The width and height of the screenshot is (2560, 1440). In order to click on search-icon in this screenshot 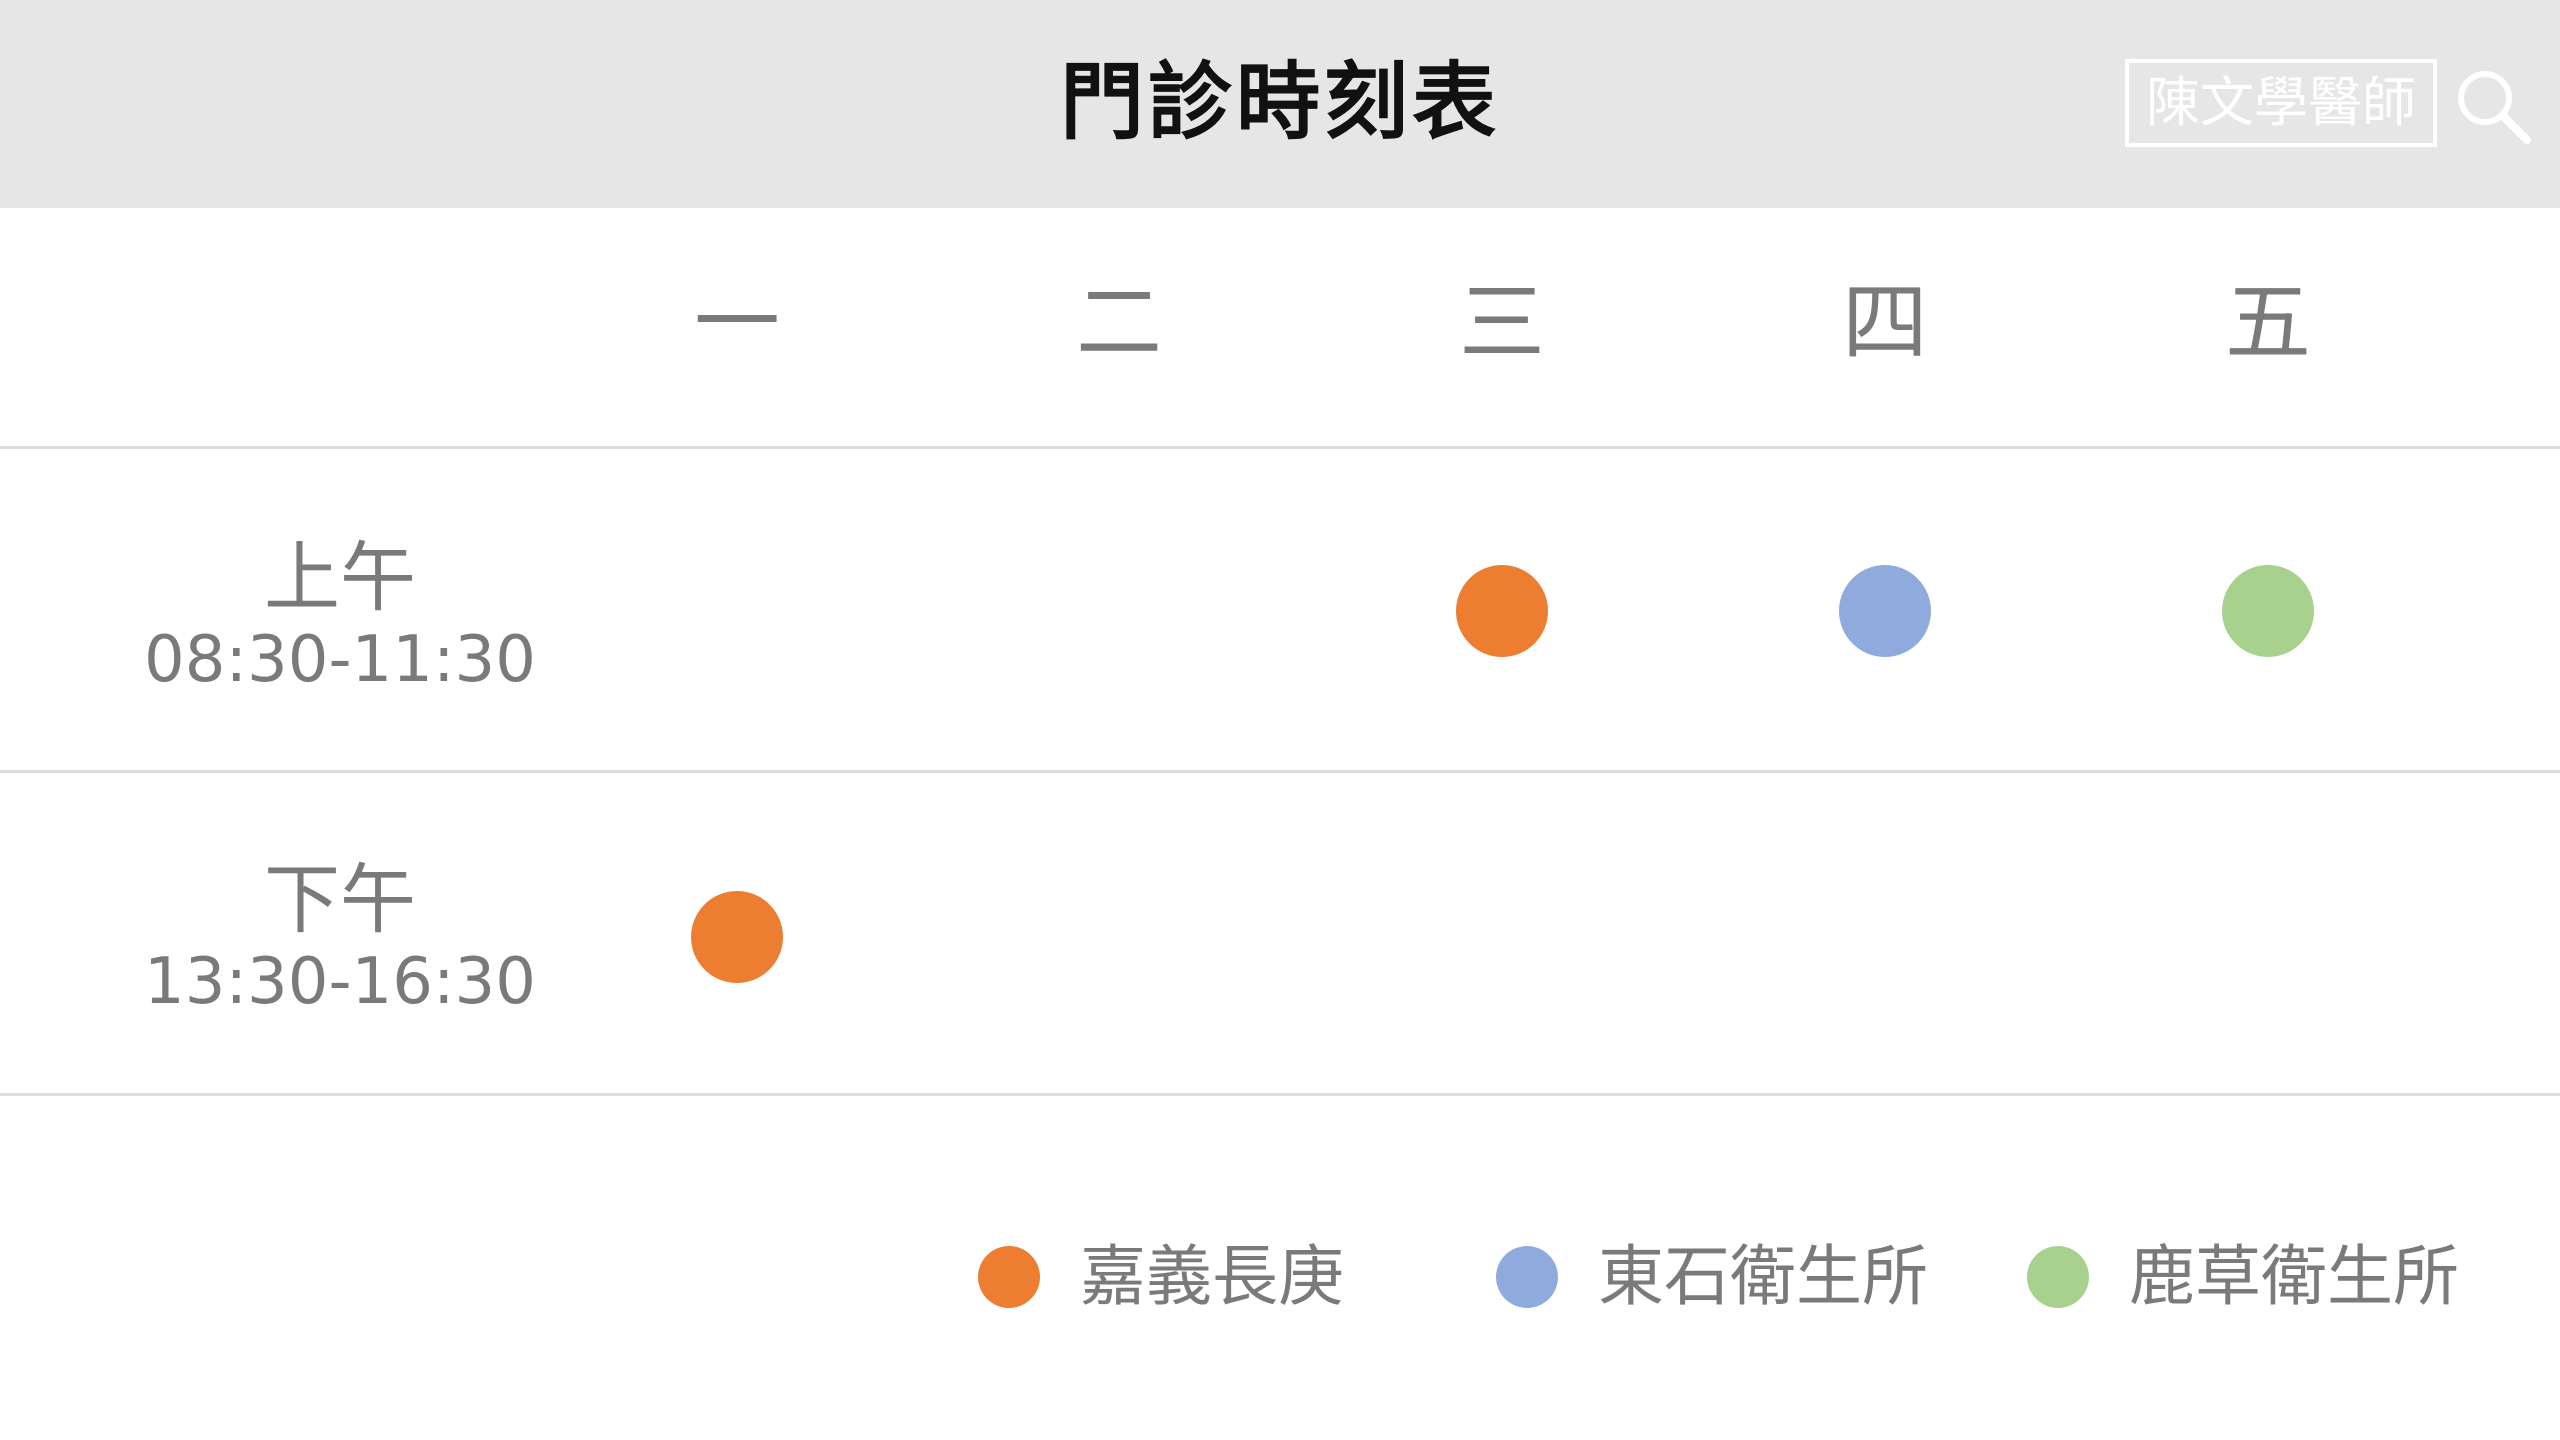, I will do `click(2493, 106)`.